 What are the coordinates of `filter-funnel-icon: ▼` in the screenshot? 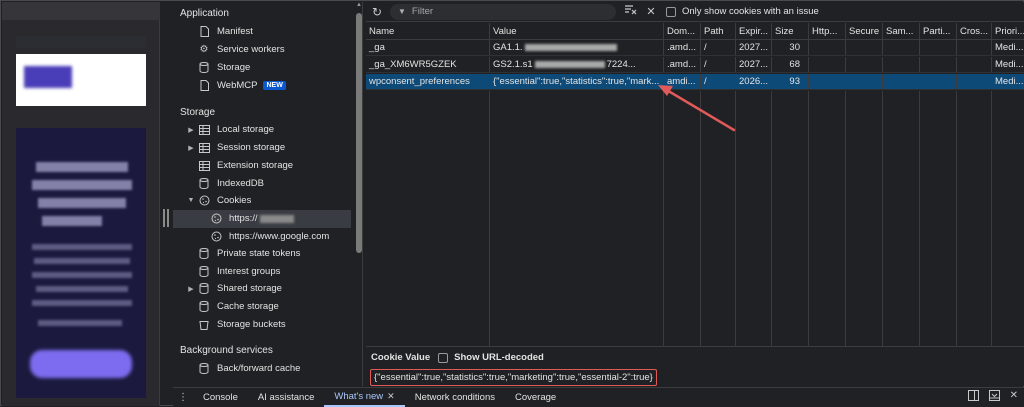 It's located at (402, 11).